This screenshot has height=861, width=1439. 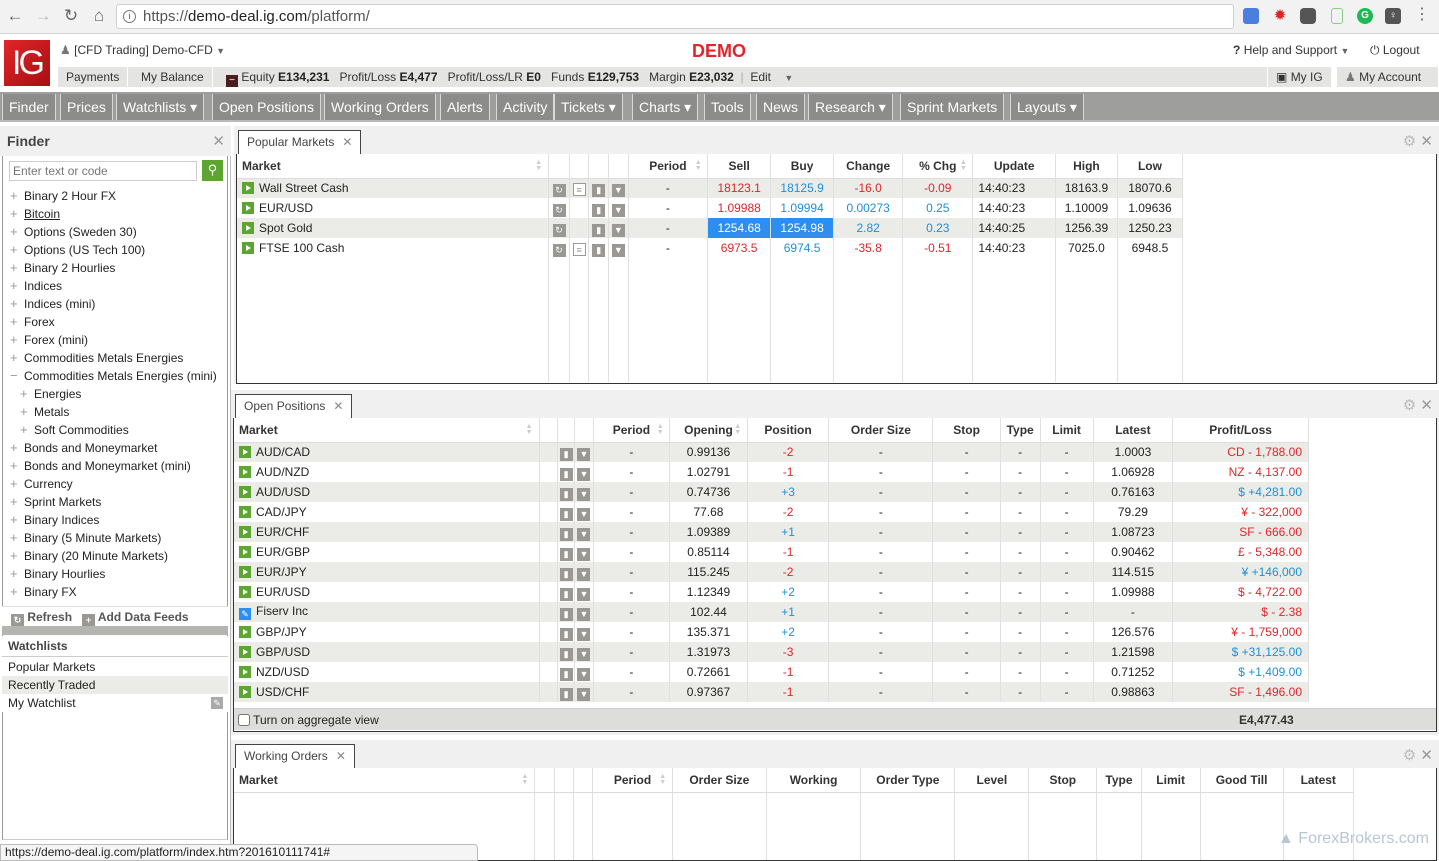 I want to click on reload-icon: ↻, so click(x=71, y=16).